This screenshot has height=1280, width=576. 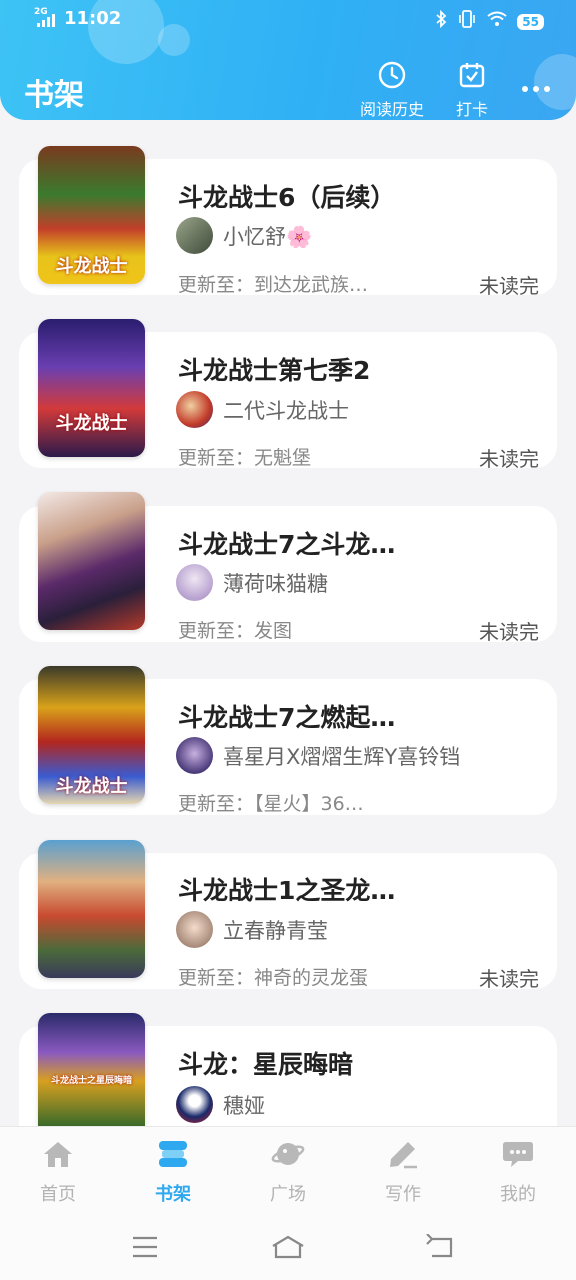 I want to click on reading-history-label: 阅读历史, so click(x=392, y=109).